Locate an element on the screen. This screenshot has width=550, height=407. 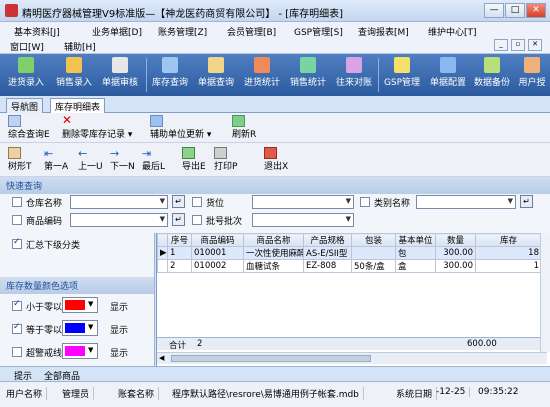
summarize-lower-checkbox is located at coordinates (17, 243).